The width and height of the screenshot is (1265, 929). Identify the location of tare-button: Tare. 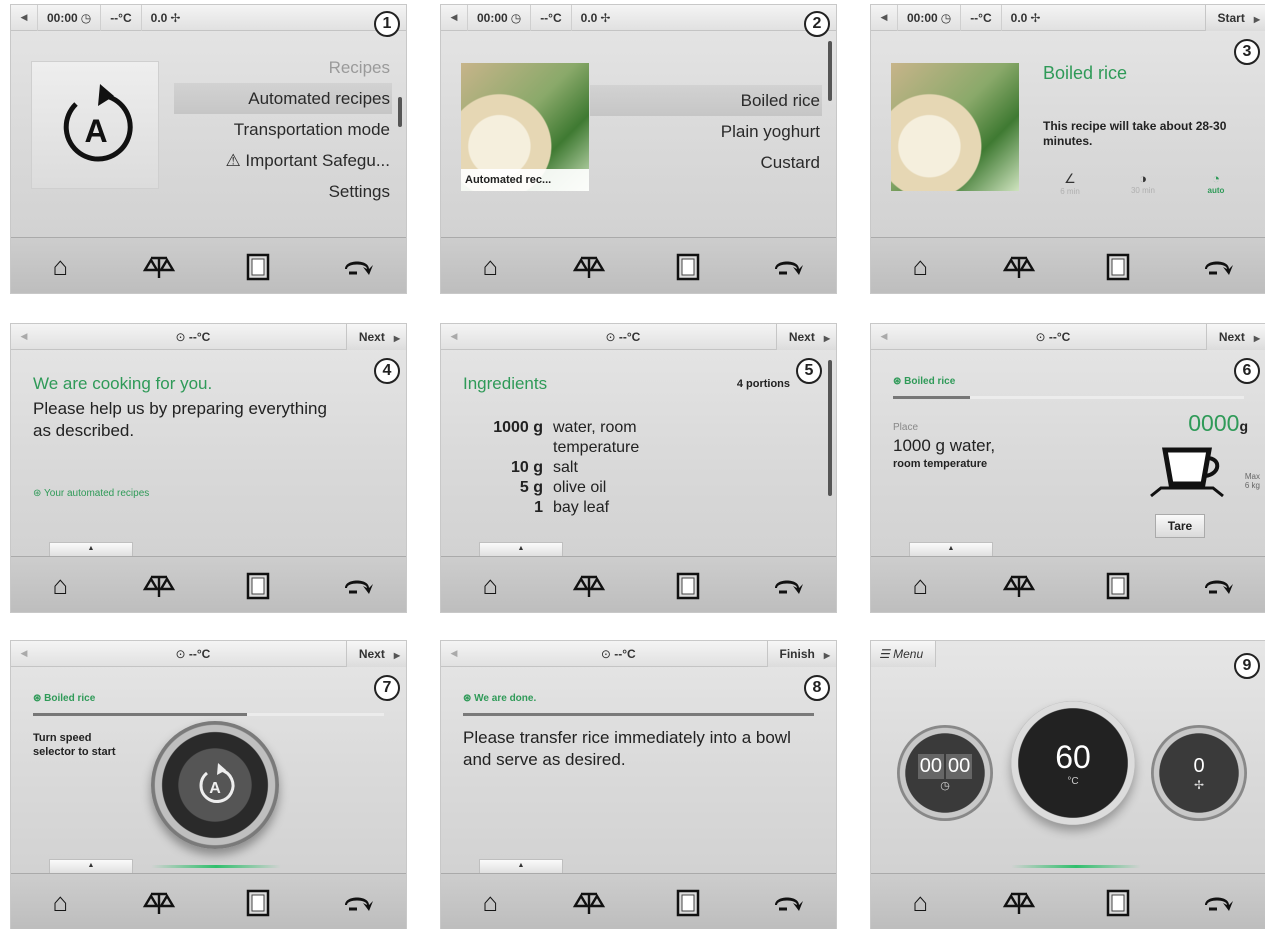
(1180, 526).